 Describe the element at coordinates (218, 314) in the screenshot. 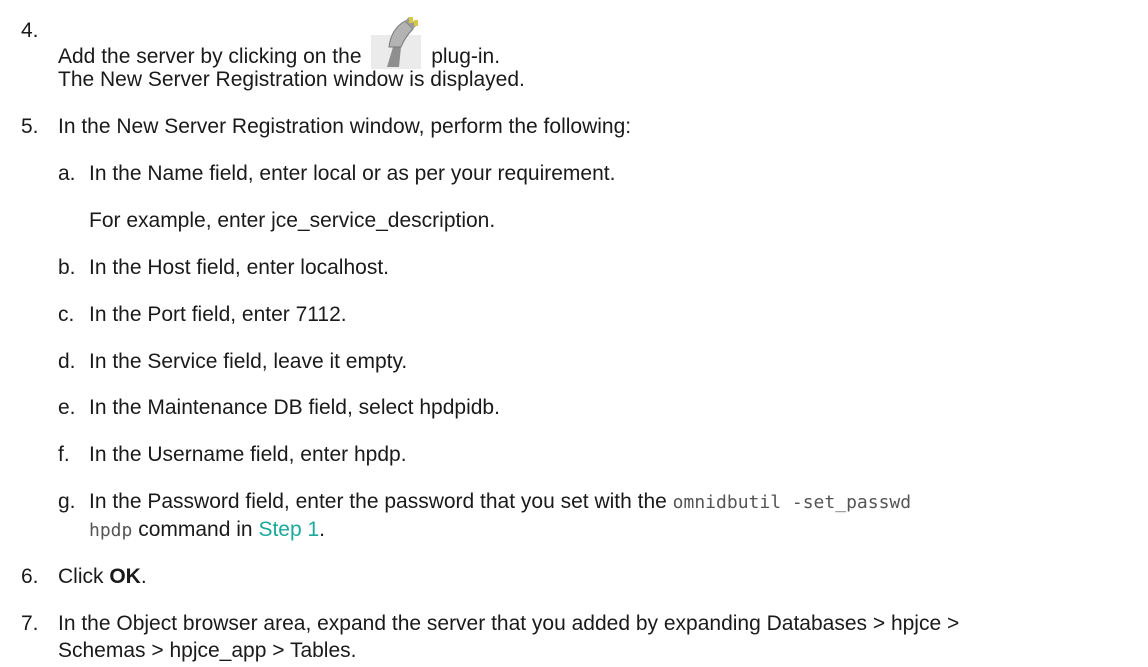

I see `substep-c-text: In the Port field, enter 7112.` at that location.